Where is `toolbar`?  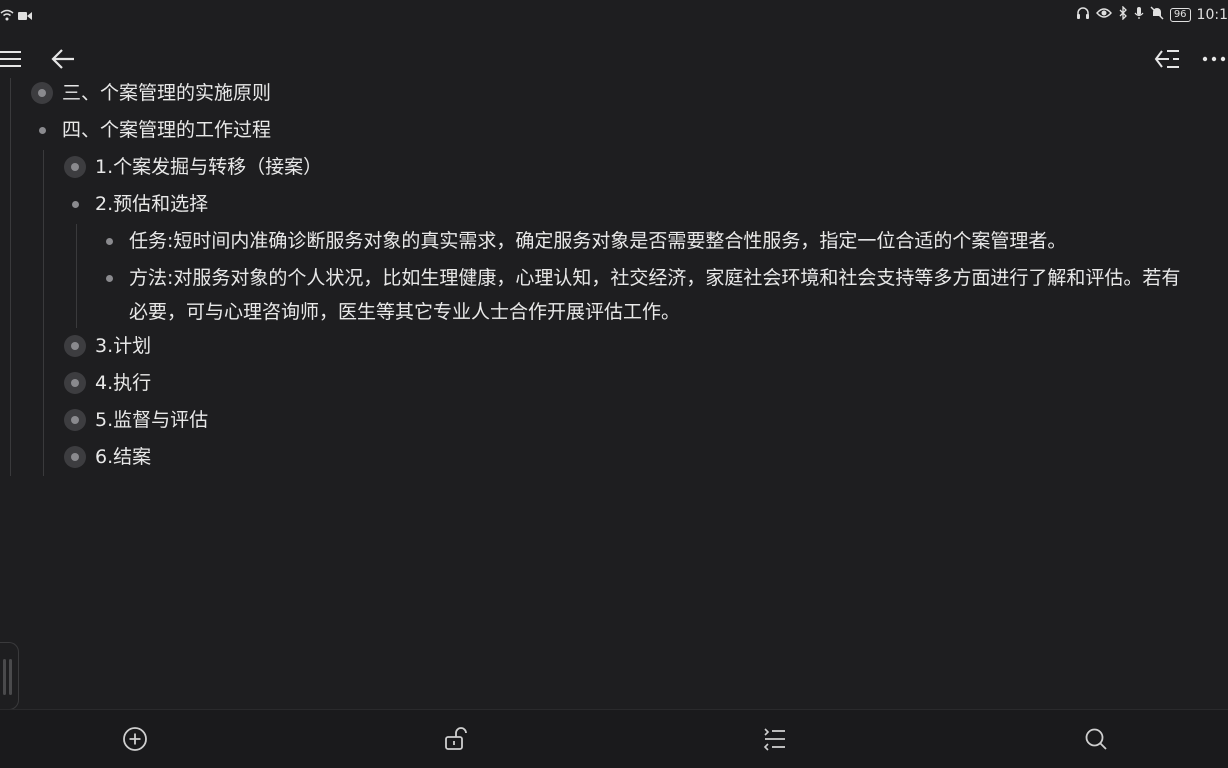
toolbar is located at coordinates (614, 58).